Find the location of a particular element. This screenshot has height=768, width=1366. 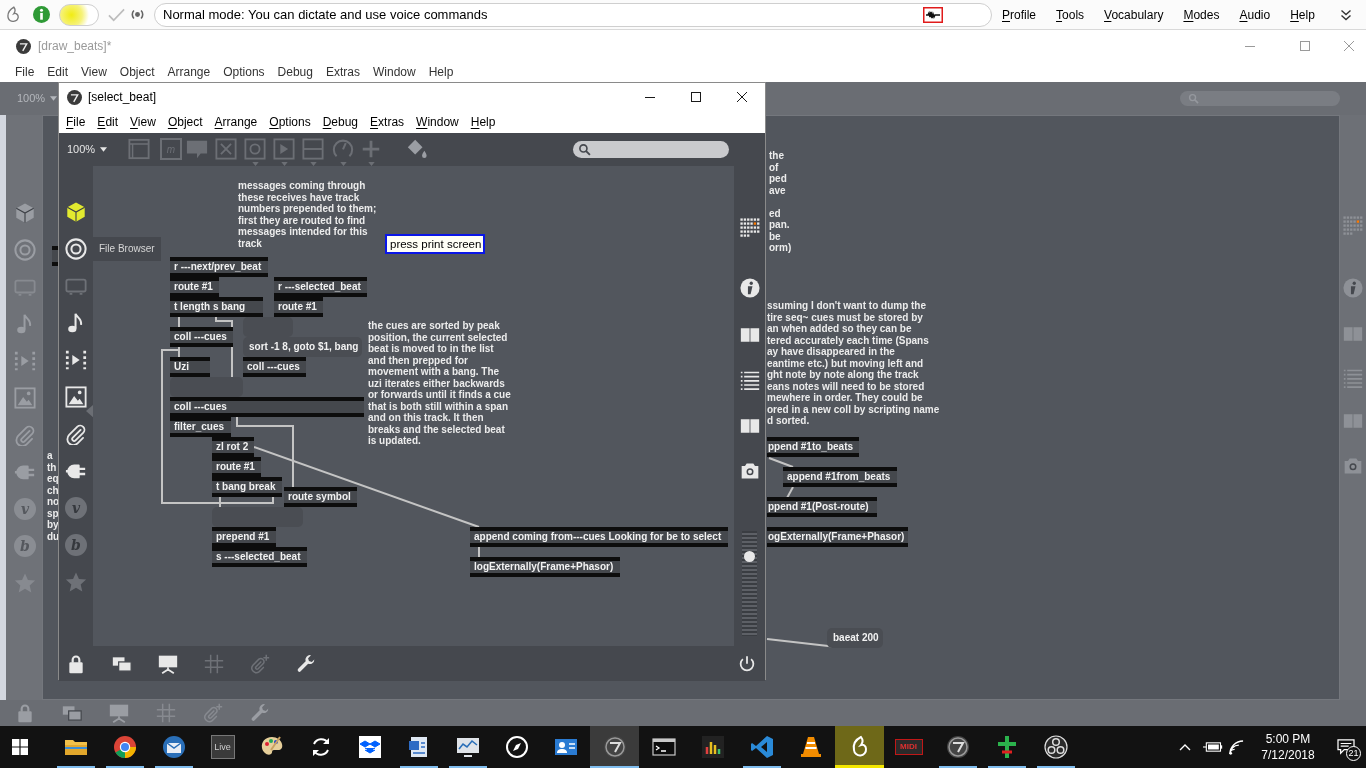

volume-slider-track is located at coordinates (749, 583).